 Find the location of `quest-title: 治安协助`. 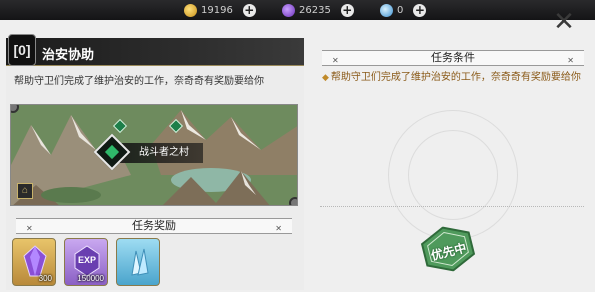

quest-title: 治安协助 is located at coordinates (68, 54).